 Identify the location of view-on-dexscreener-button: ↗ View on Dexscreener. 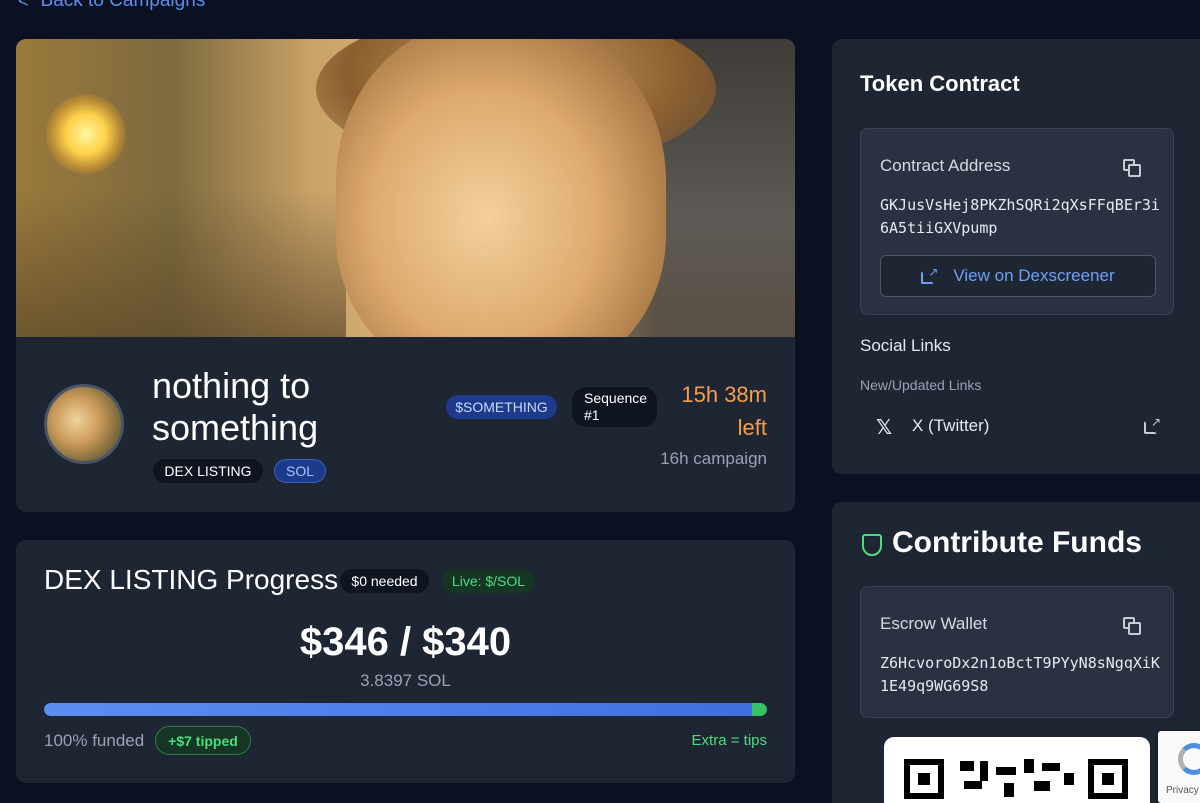
(1018, 276).